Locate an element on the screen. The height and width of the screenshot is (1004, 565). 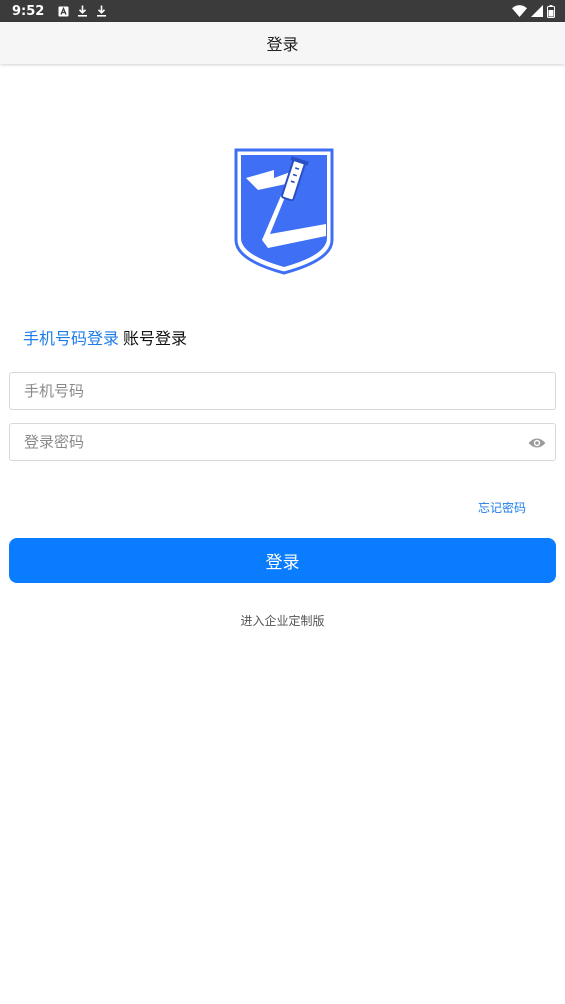
page-title: 登录 is located at coordinates (282, 44).